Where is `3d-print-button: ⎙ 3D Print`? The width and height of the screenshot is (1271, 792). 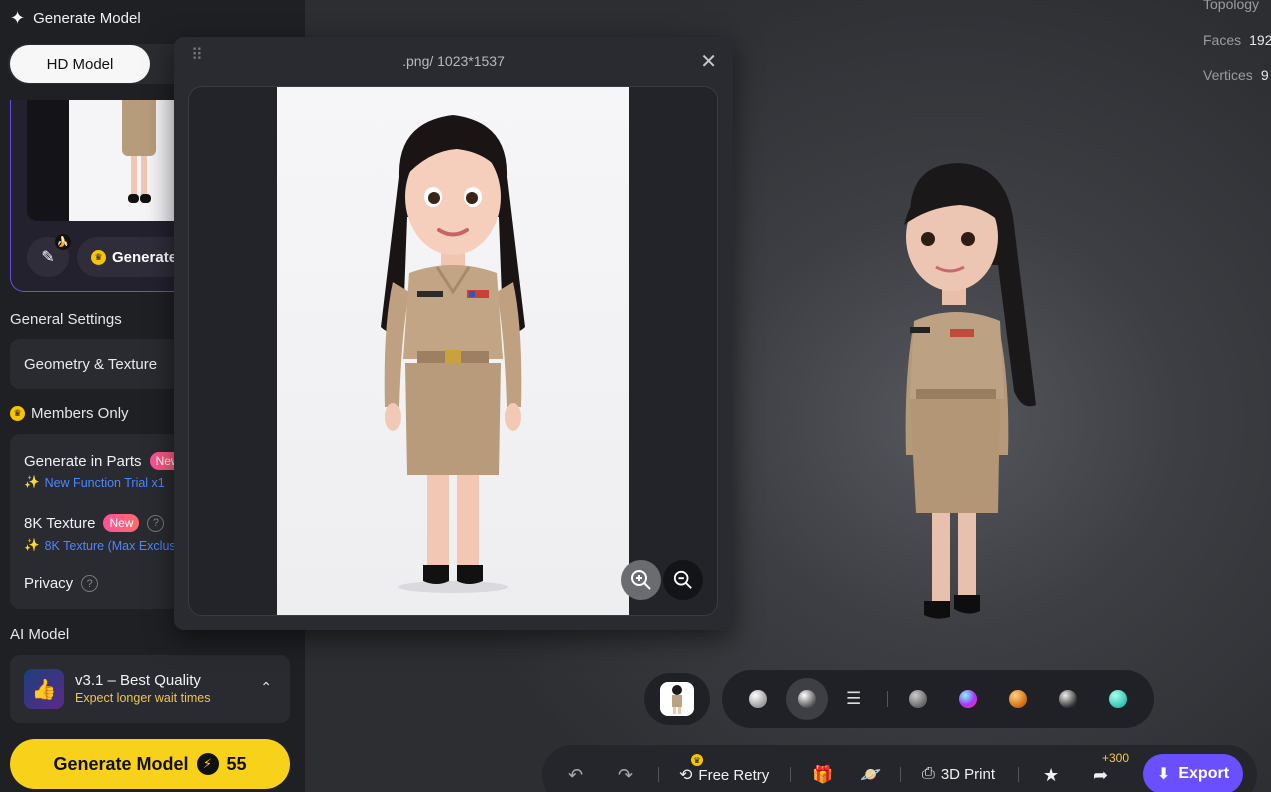
3d-print-button: ⎙ 3D Print is located at coordinates (958, 774).